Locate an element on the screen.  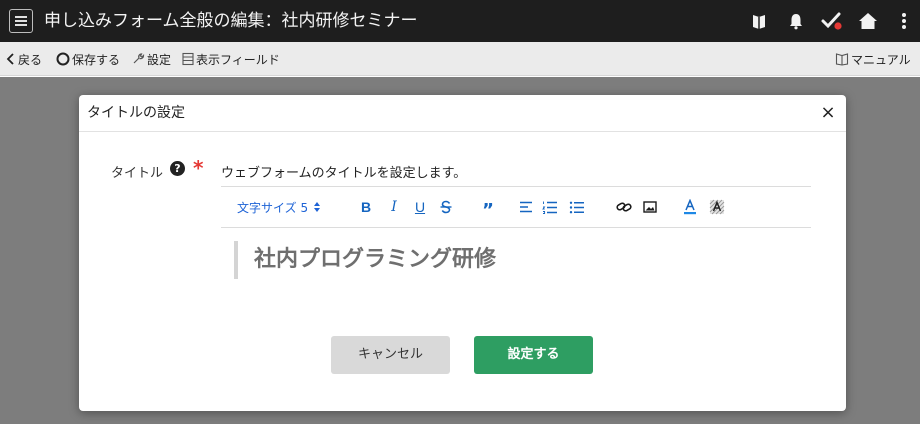
manual-button: マニュアル is located at coordinates (873, 59).